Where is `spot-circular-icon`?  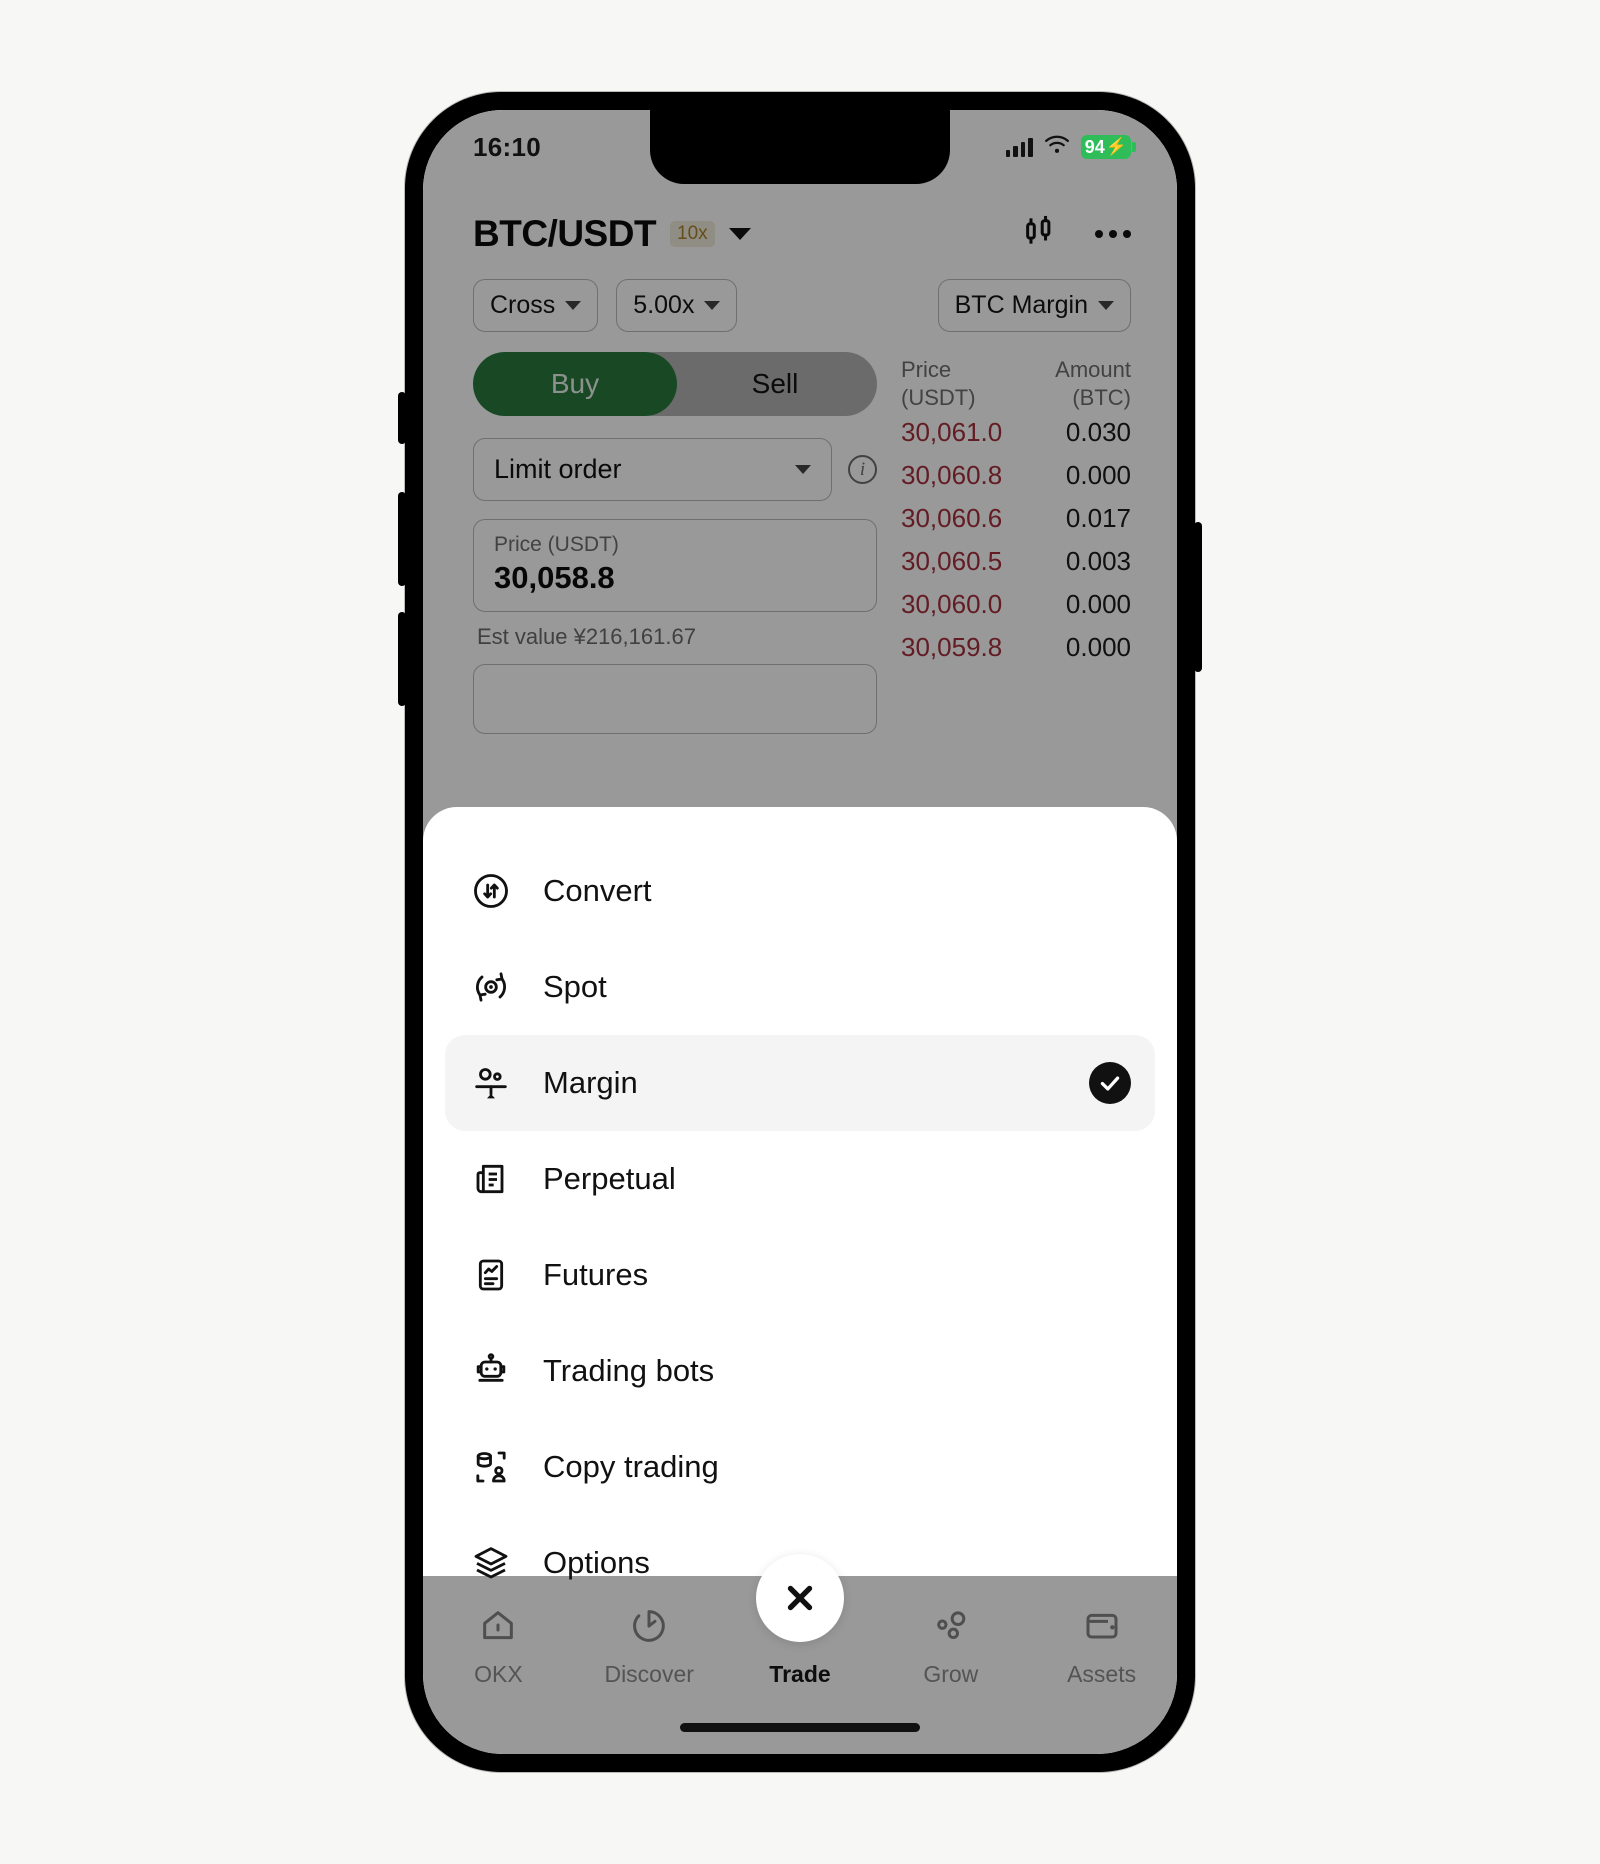 spot-circular-icon is located at coordinates (491, 987).